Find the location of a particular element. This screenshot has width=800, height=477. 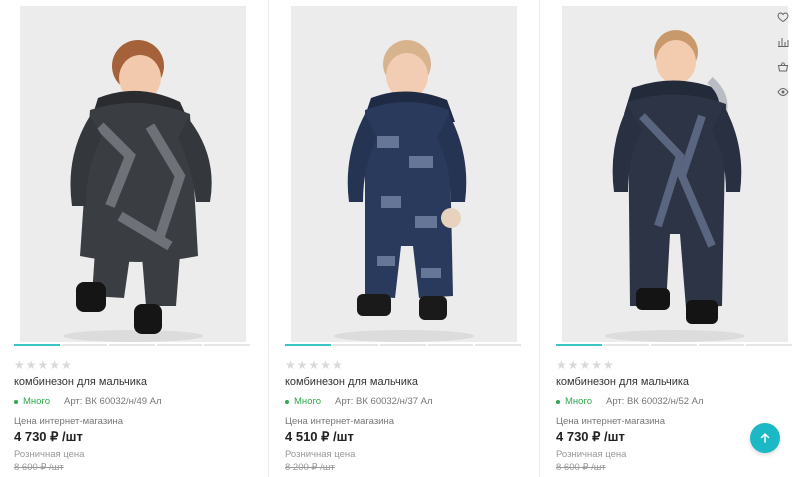

heart-icon is located at coordinates (783, 17).